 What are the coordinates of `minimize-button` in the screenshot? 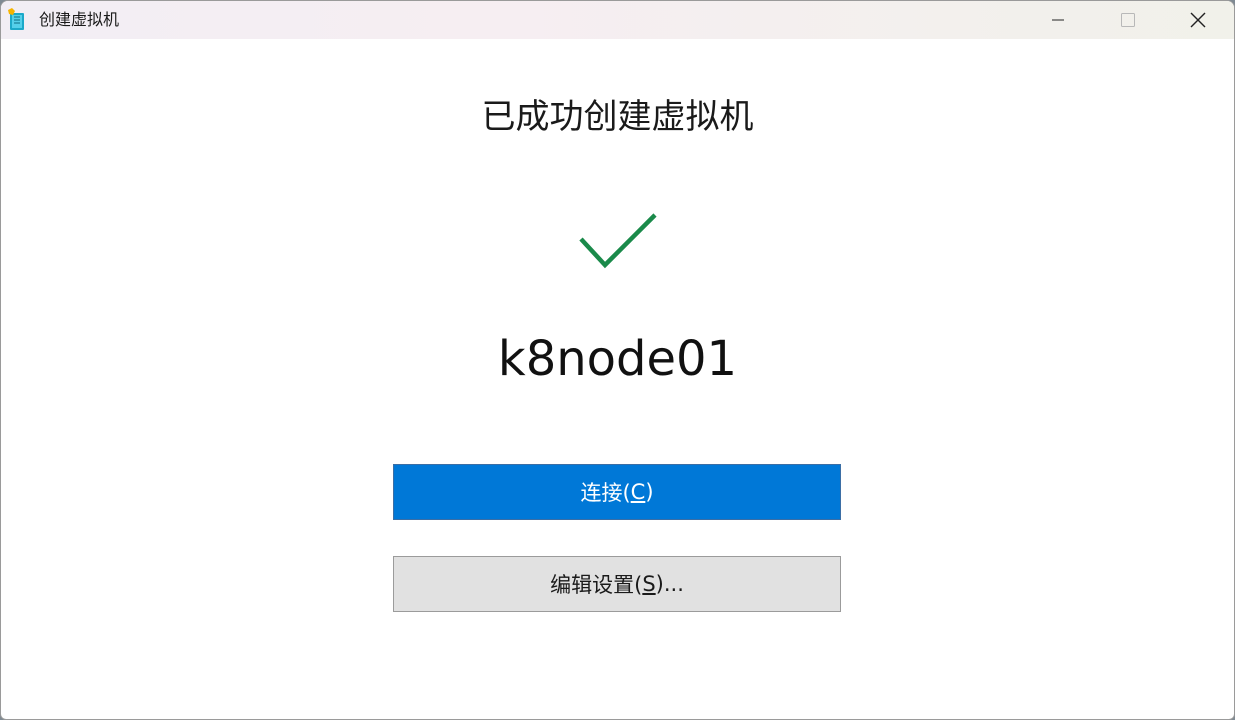 It's located at (1058, 20).